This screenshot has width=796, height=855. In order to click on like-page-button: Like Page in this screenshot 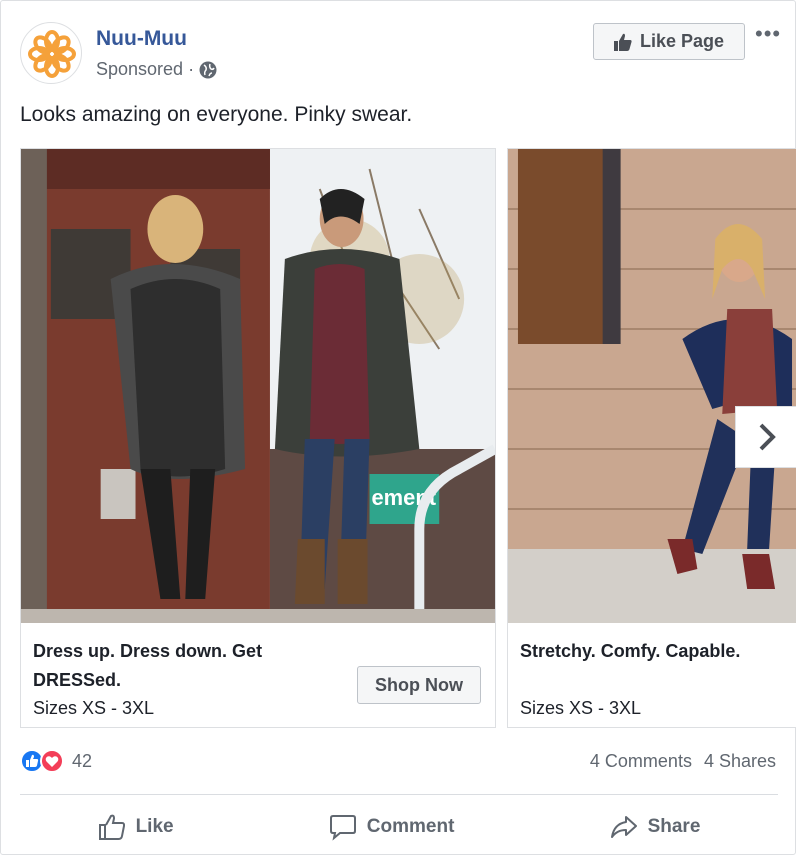, I will do `click(669, 41)`.